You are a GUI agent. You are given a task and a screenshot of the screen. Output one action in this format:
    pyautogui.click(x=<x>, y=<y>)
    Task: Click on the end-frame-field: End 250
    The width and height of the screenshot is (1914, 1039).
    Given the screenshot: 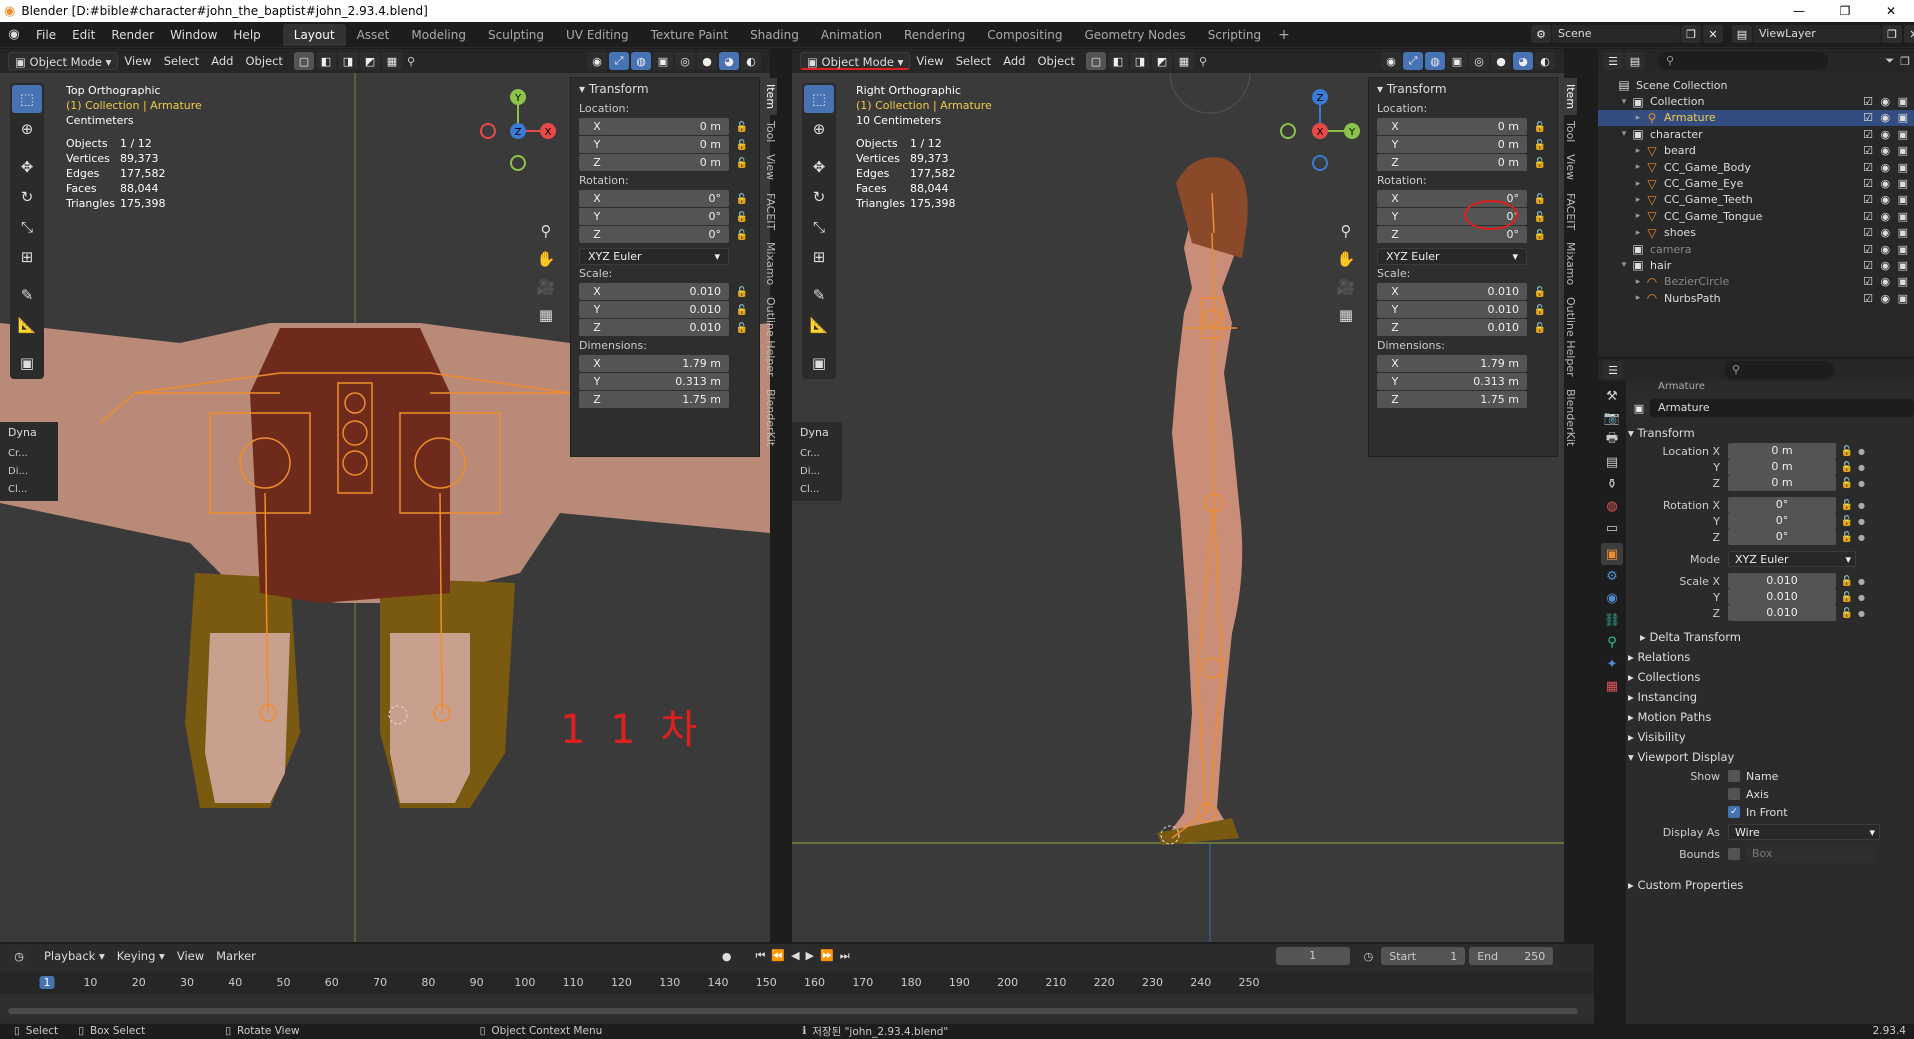 What is the action you would take?
    pyautogui.click(x=1511, y=956)
    